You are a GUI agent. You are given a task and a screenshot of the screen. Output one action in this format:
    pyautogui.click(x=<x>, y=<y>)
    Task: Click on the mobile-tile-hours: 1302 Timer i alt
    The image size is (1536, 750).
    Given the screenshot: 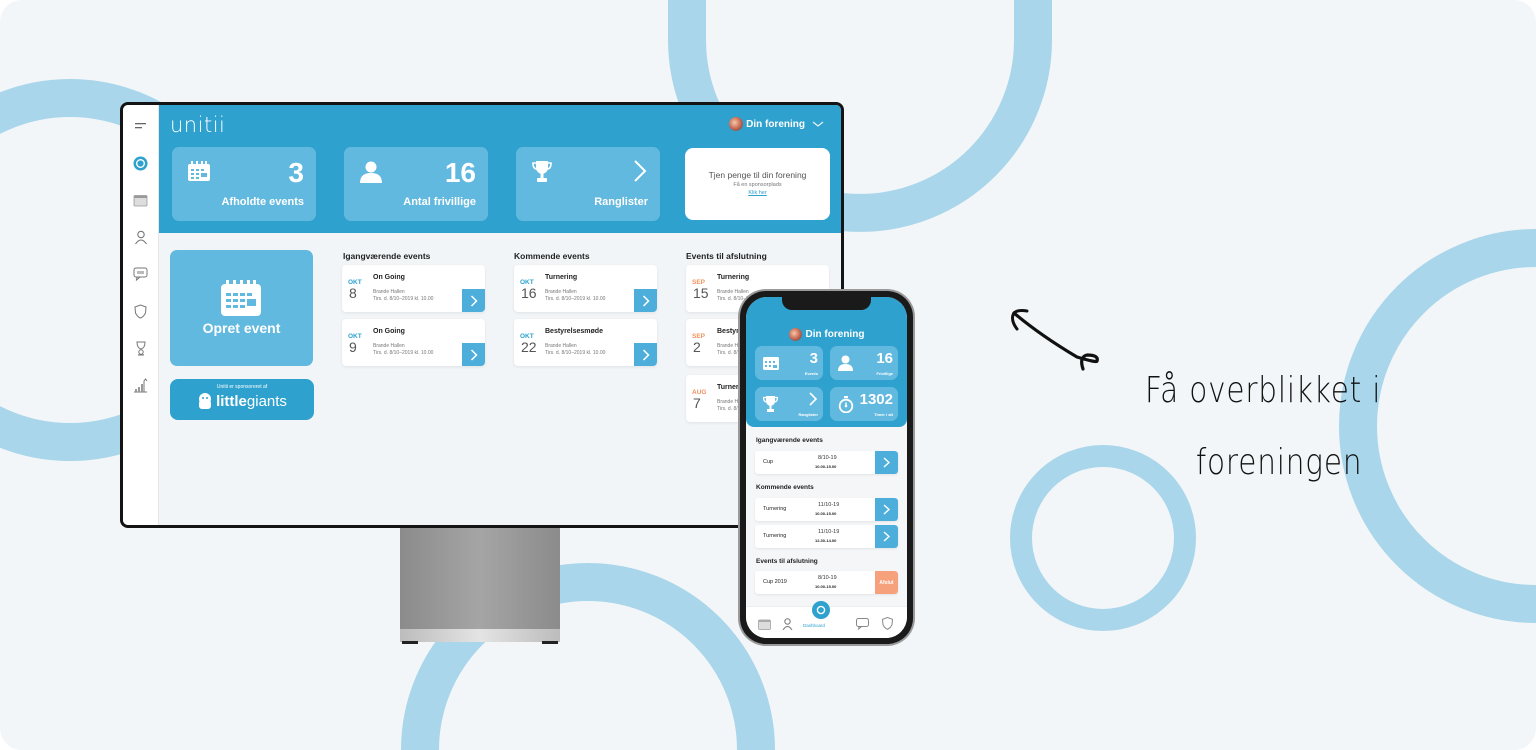 What is the action you would take?
    pyautogui.click(x=864, y=404)
    